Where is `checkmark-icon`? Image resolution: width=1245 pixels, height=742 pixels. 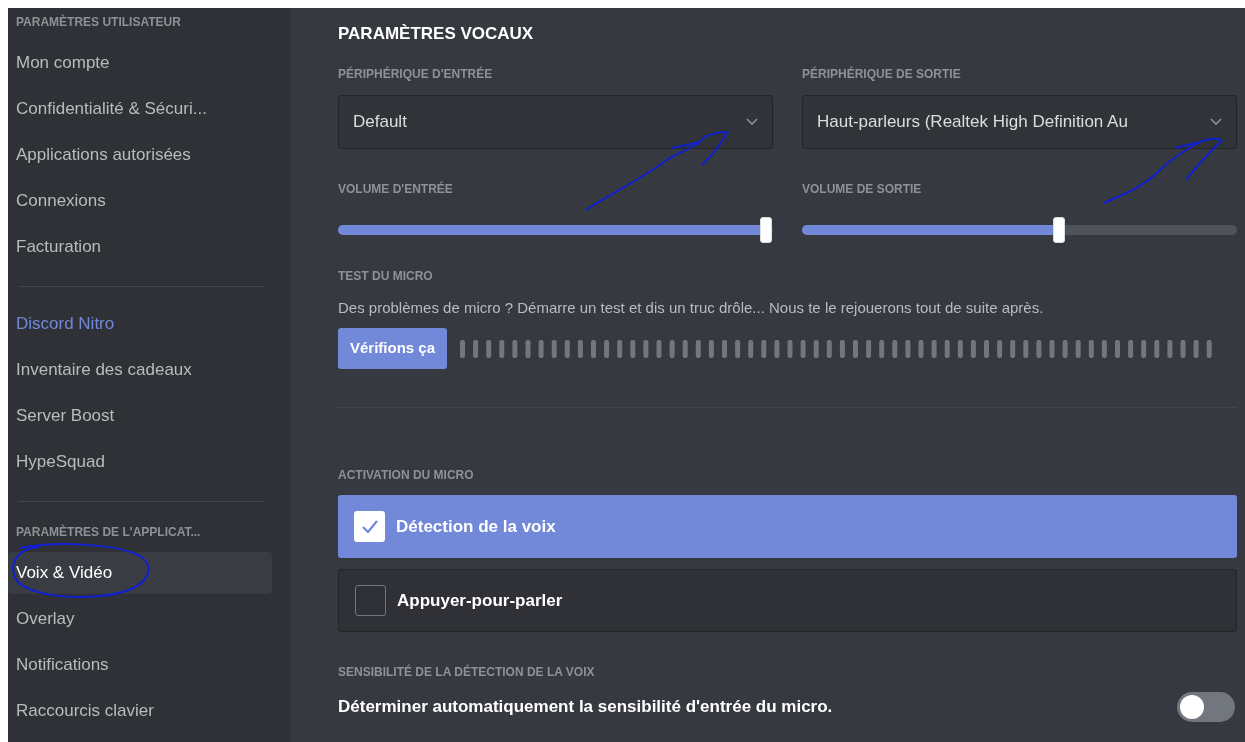
checkmark-icon is located at coordinates (369, 526).